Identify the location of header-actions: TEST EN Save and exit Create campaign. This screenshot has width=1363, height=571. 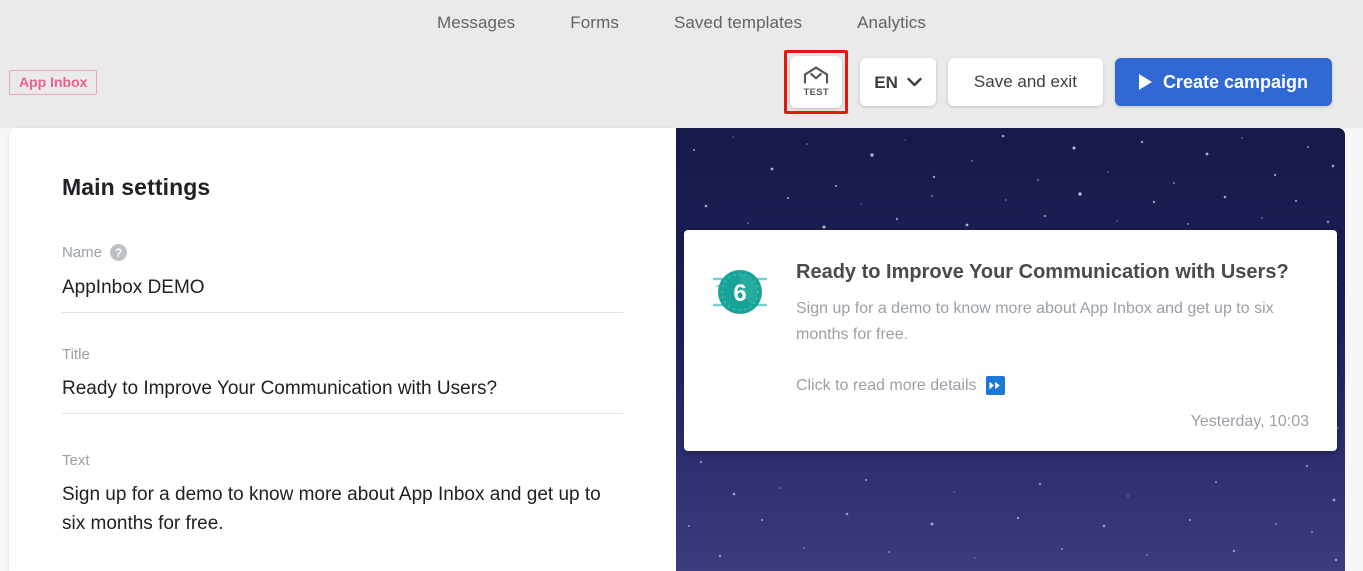
(1058, 82).